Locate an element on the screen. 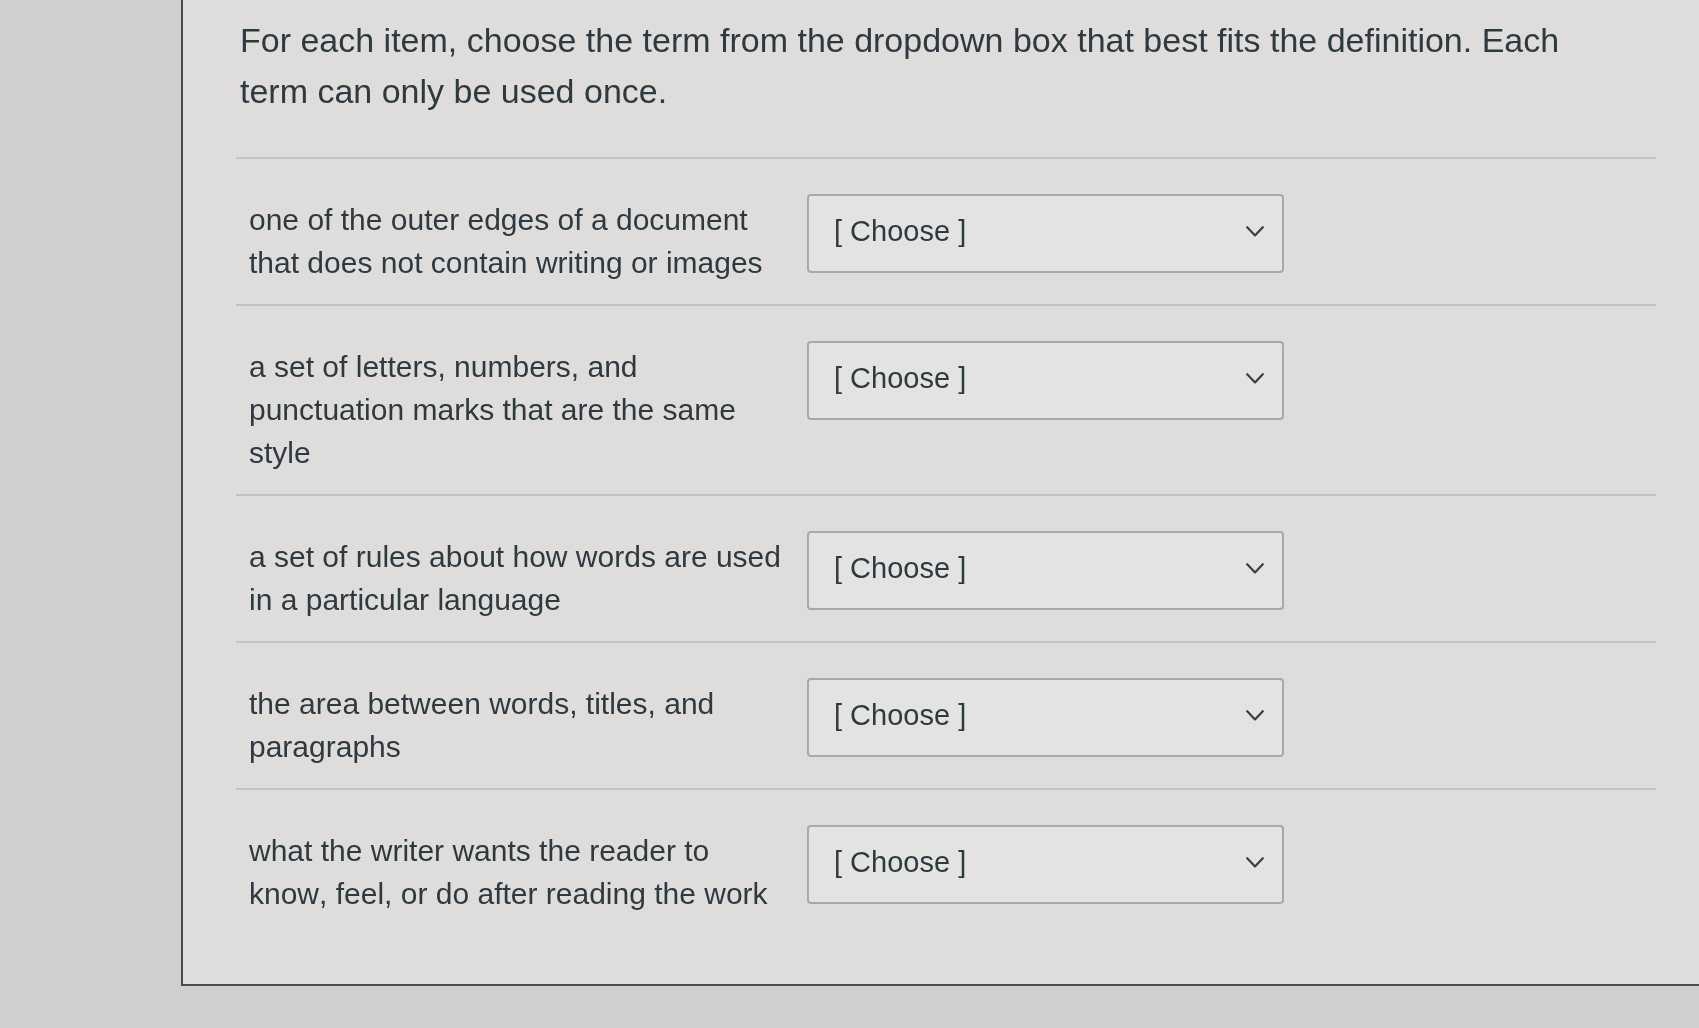 This screenshot has height=1028, width=1699. definition-text: a set of letters, numbers, and punctuation marks that are the same style is located at coordinates (493, 410).